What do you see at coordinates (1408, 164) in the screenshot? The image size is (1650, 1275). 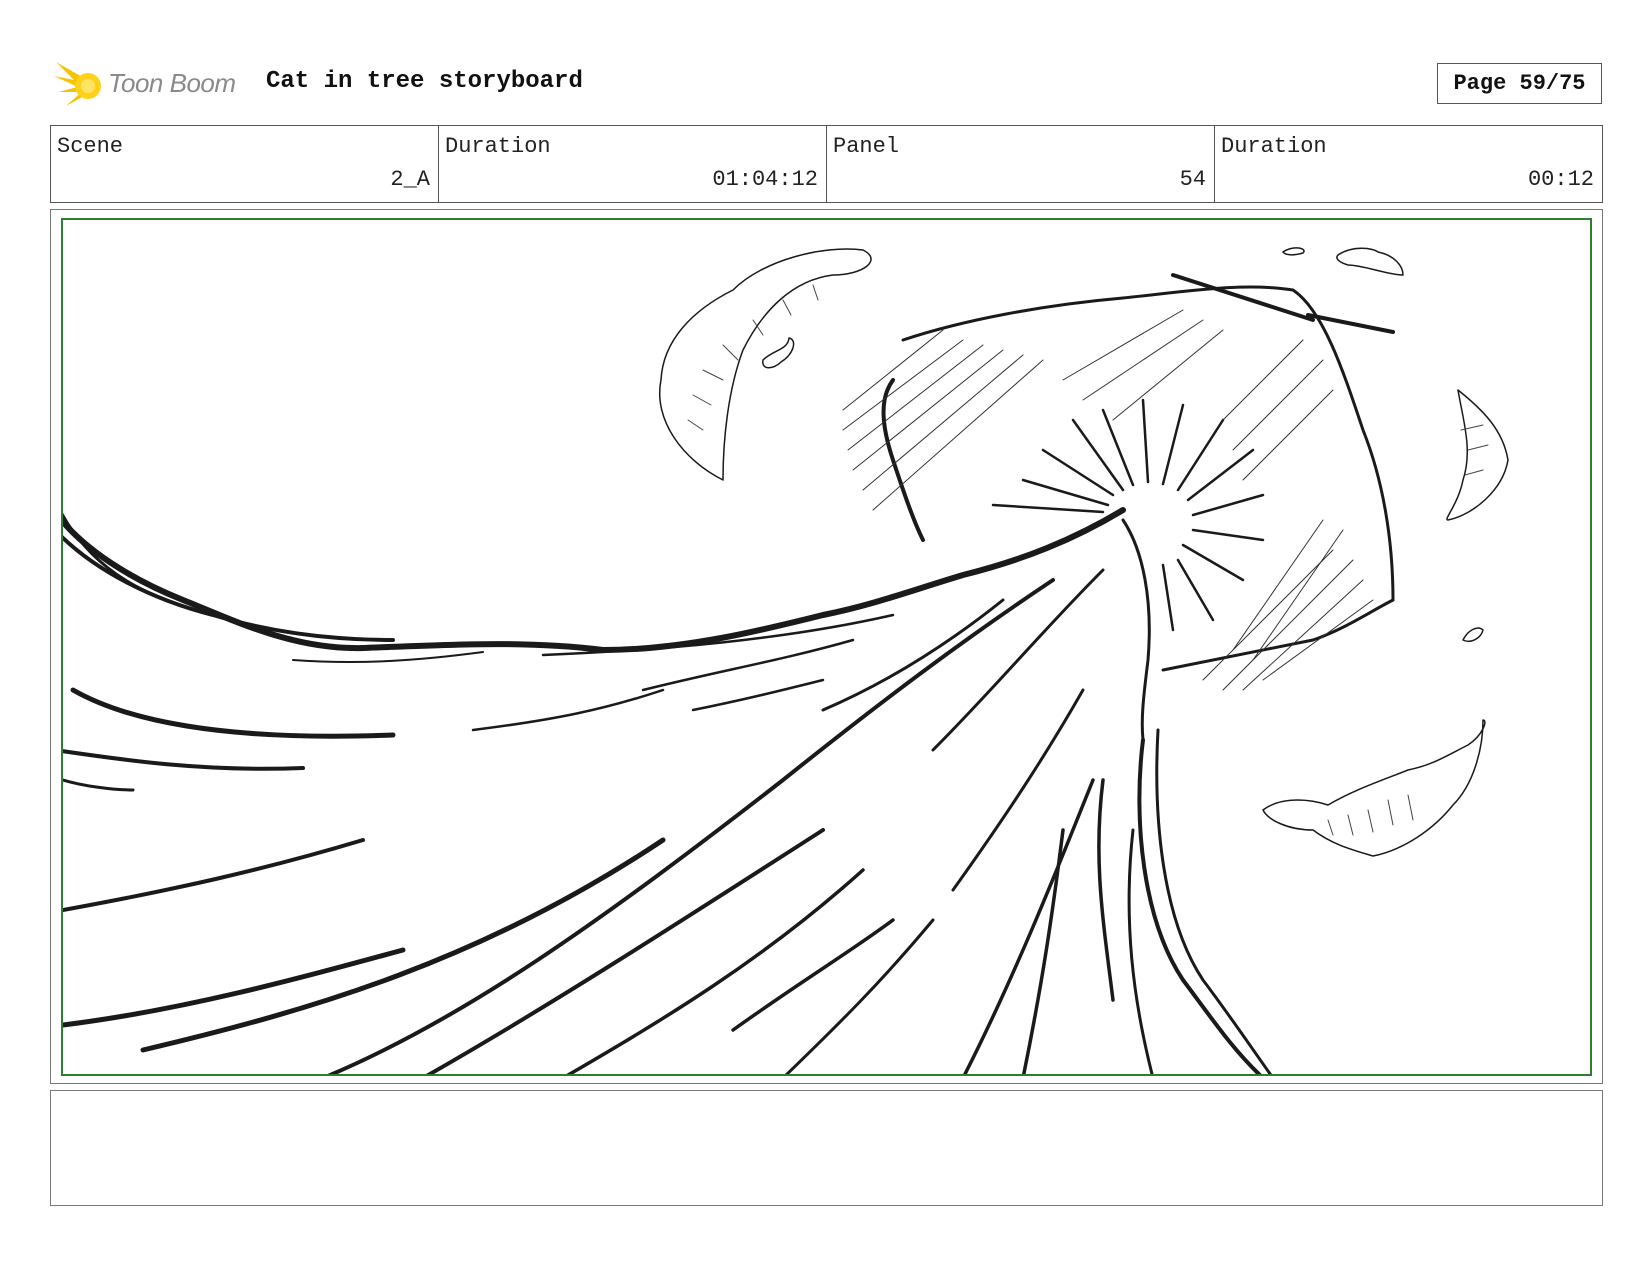 I see `panel-duration-cell: Duration 00:12` at bounding box center [1408, 164].